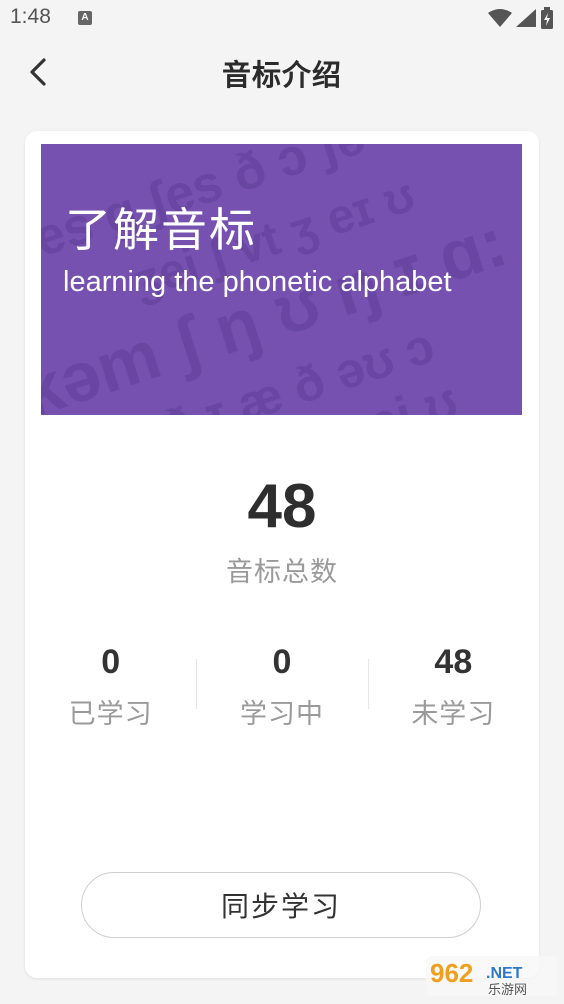 The width and height of the screenshot is (564, 1004). I want to click on stat-learning: 0 学习中, so click(281, 691).